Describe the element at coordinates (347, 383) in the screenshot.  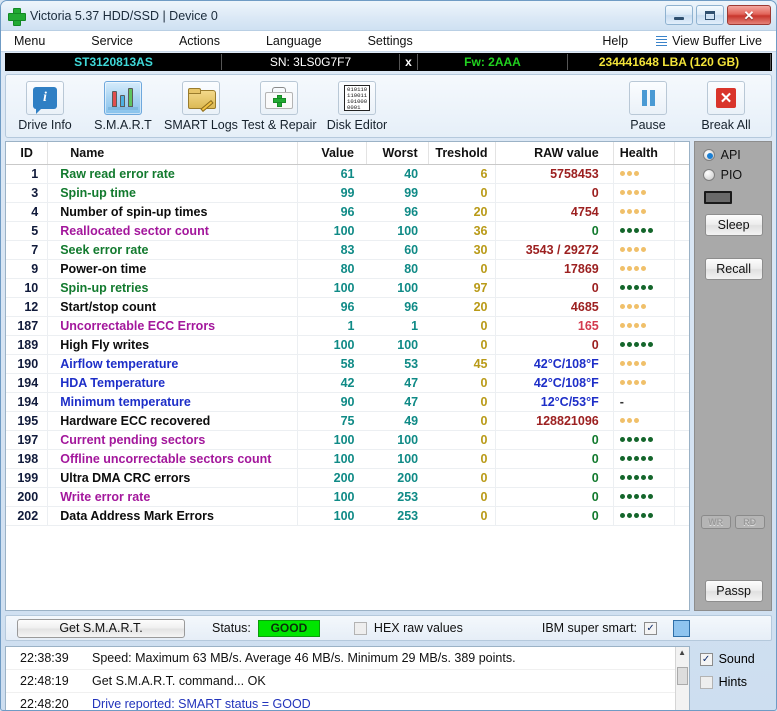
I see `table-row: 194 HDA Temperature 42 47 0 42°C/108°F` at that location.